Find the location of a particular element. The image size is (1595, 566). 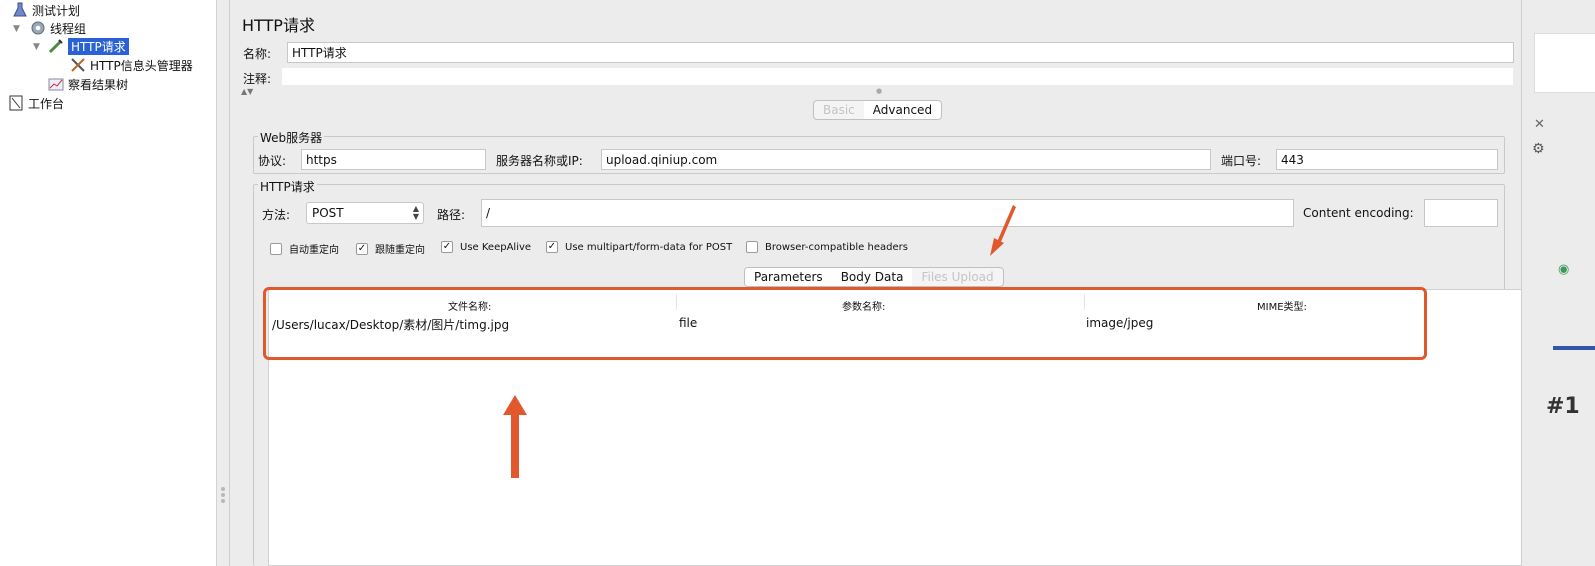

right-edge-window: ✕ ⚙ ◉ #1 is located at coordinates (1558, 283).